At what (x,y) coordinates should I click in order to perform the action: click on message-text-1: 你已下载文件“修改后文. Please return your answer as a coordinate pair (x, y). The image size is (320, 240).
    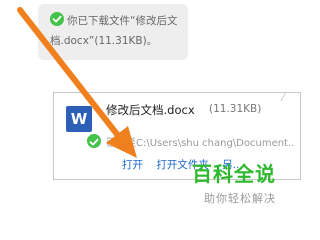
    Looking at the image, I should click on (122, 21).